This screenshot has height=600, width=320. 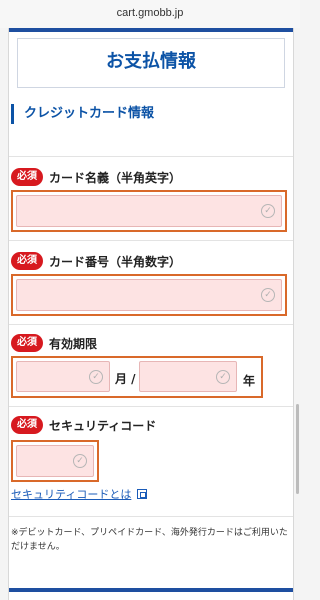 What do you see at coordinates (63, 376) in the screenshot?
I see `expiry-month-input: ✓` at bounding box center [63, 376].